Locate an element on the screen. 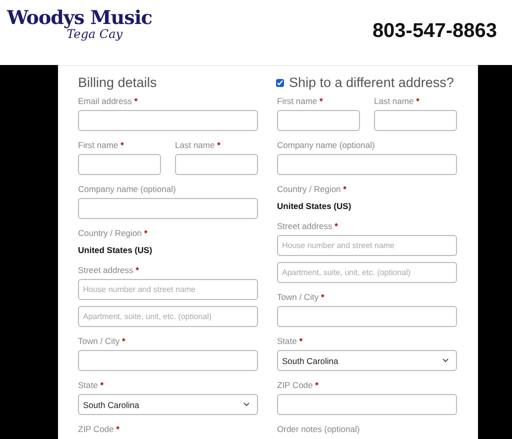 Image resolution: width=512 pixels, height=439 pixels. field-label: Email address * is located at coordinates (108, 101).